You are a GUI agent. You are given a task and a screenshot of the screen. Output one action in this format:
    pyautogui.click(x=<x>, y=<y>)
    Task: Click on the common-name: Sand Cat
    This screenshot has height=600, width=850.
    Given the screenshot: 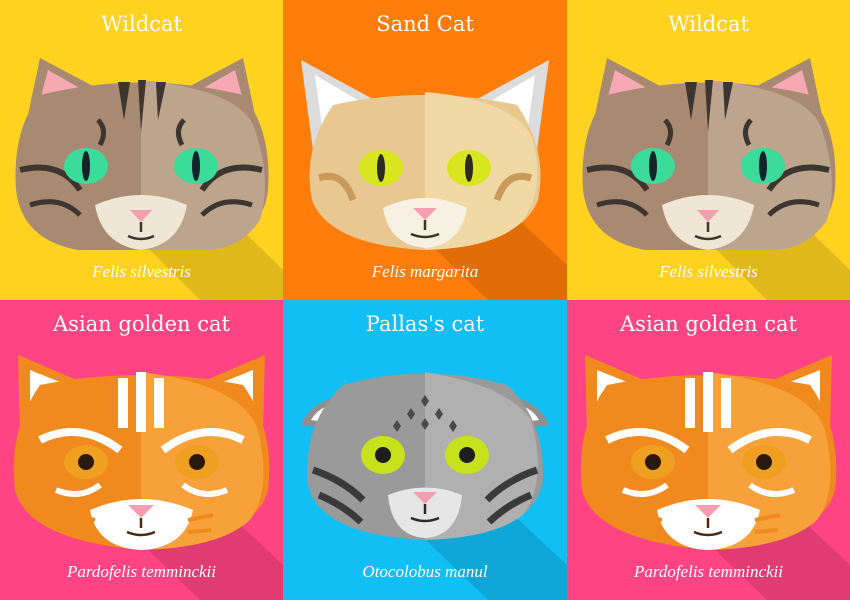 What is the action you would take?
    pyautogui.click(x=425, y=24)
    